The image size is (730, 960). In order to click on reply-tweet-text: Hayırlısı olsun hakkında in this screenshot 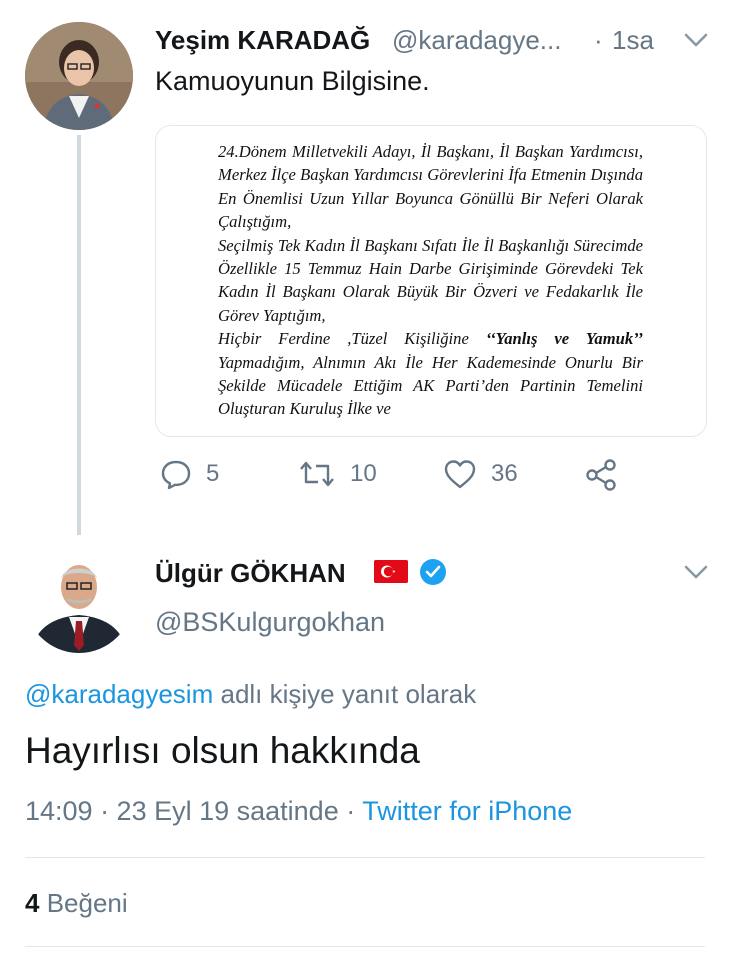, I will do `click(222, 750)`.